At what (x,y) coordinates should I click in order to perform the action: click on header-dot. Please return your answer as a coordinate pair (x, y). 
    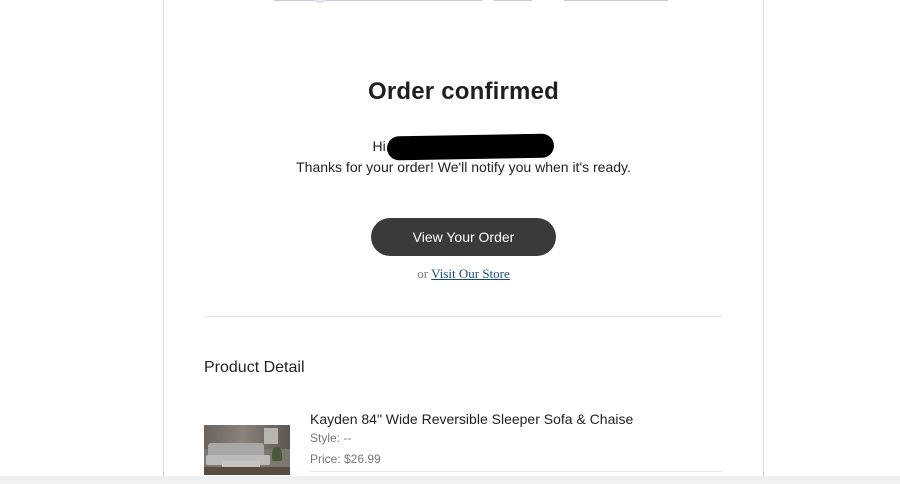
    Looking at the image, I should click on (320, 1).